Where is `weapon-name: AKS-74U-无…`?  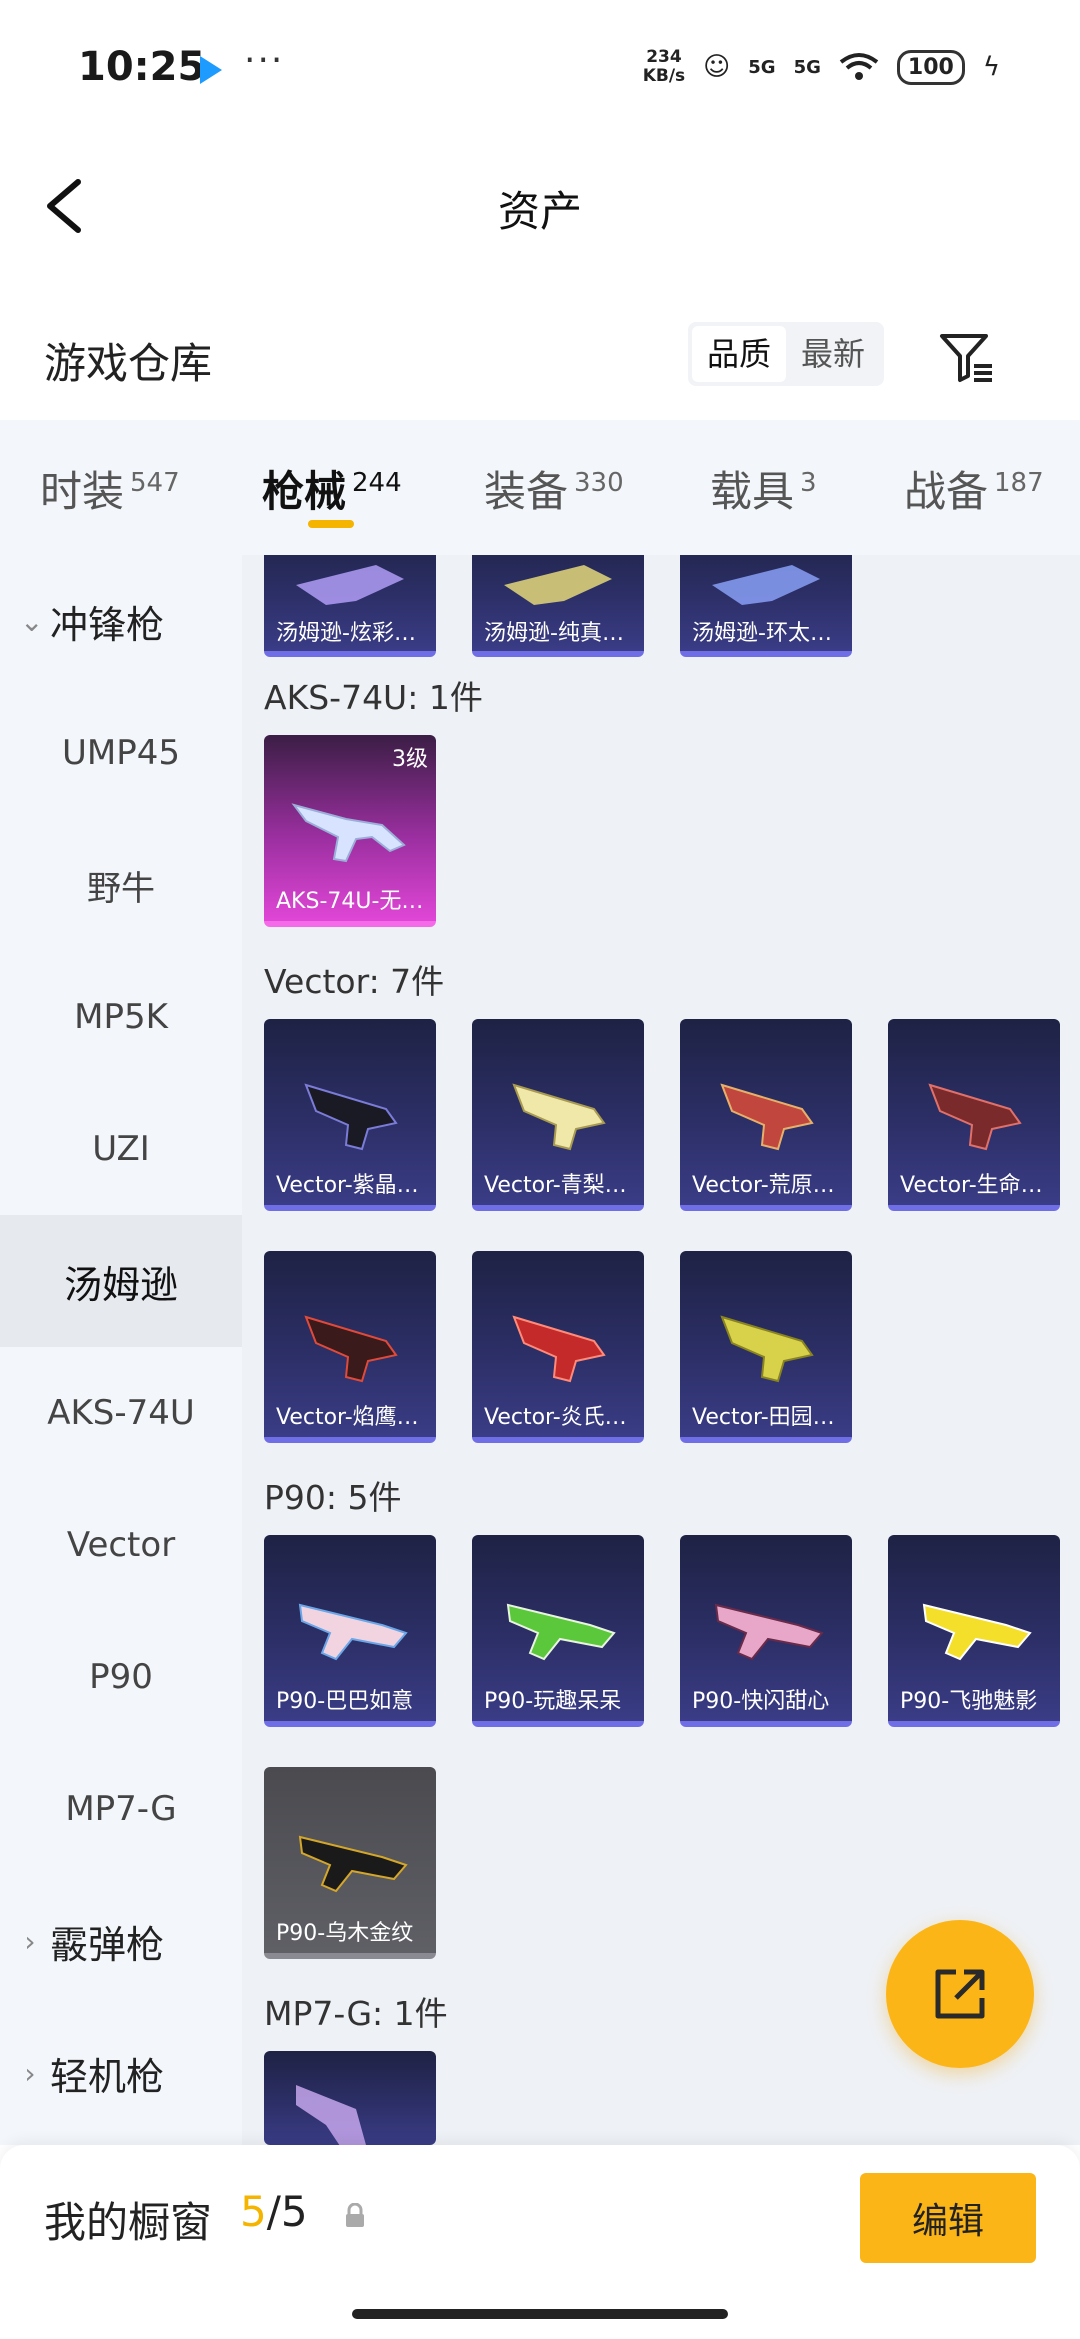 weapon-name: AKS-74U-无… is located at coordinates (350, 901).